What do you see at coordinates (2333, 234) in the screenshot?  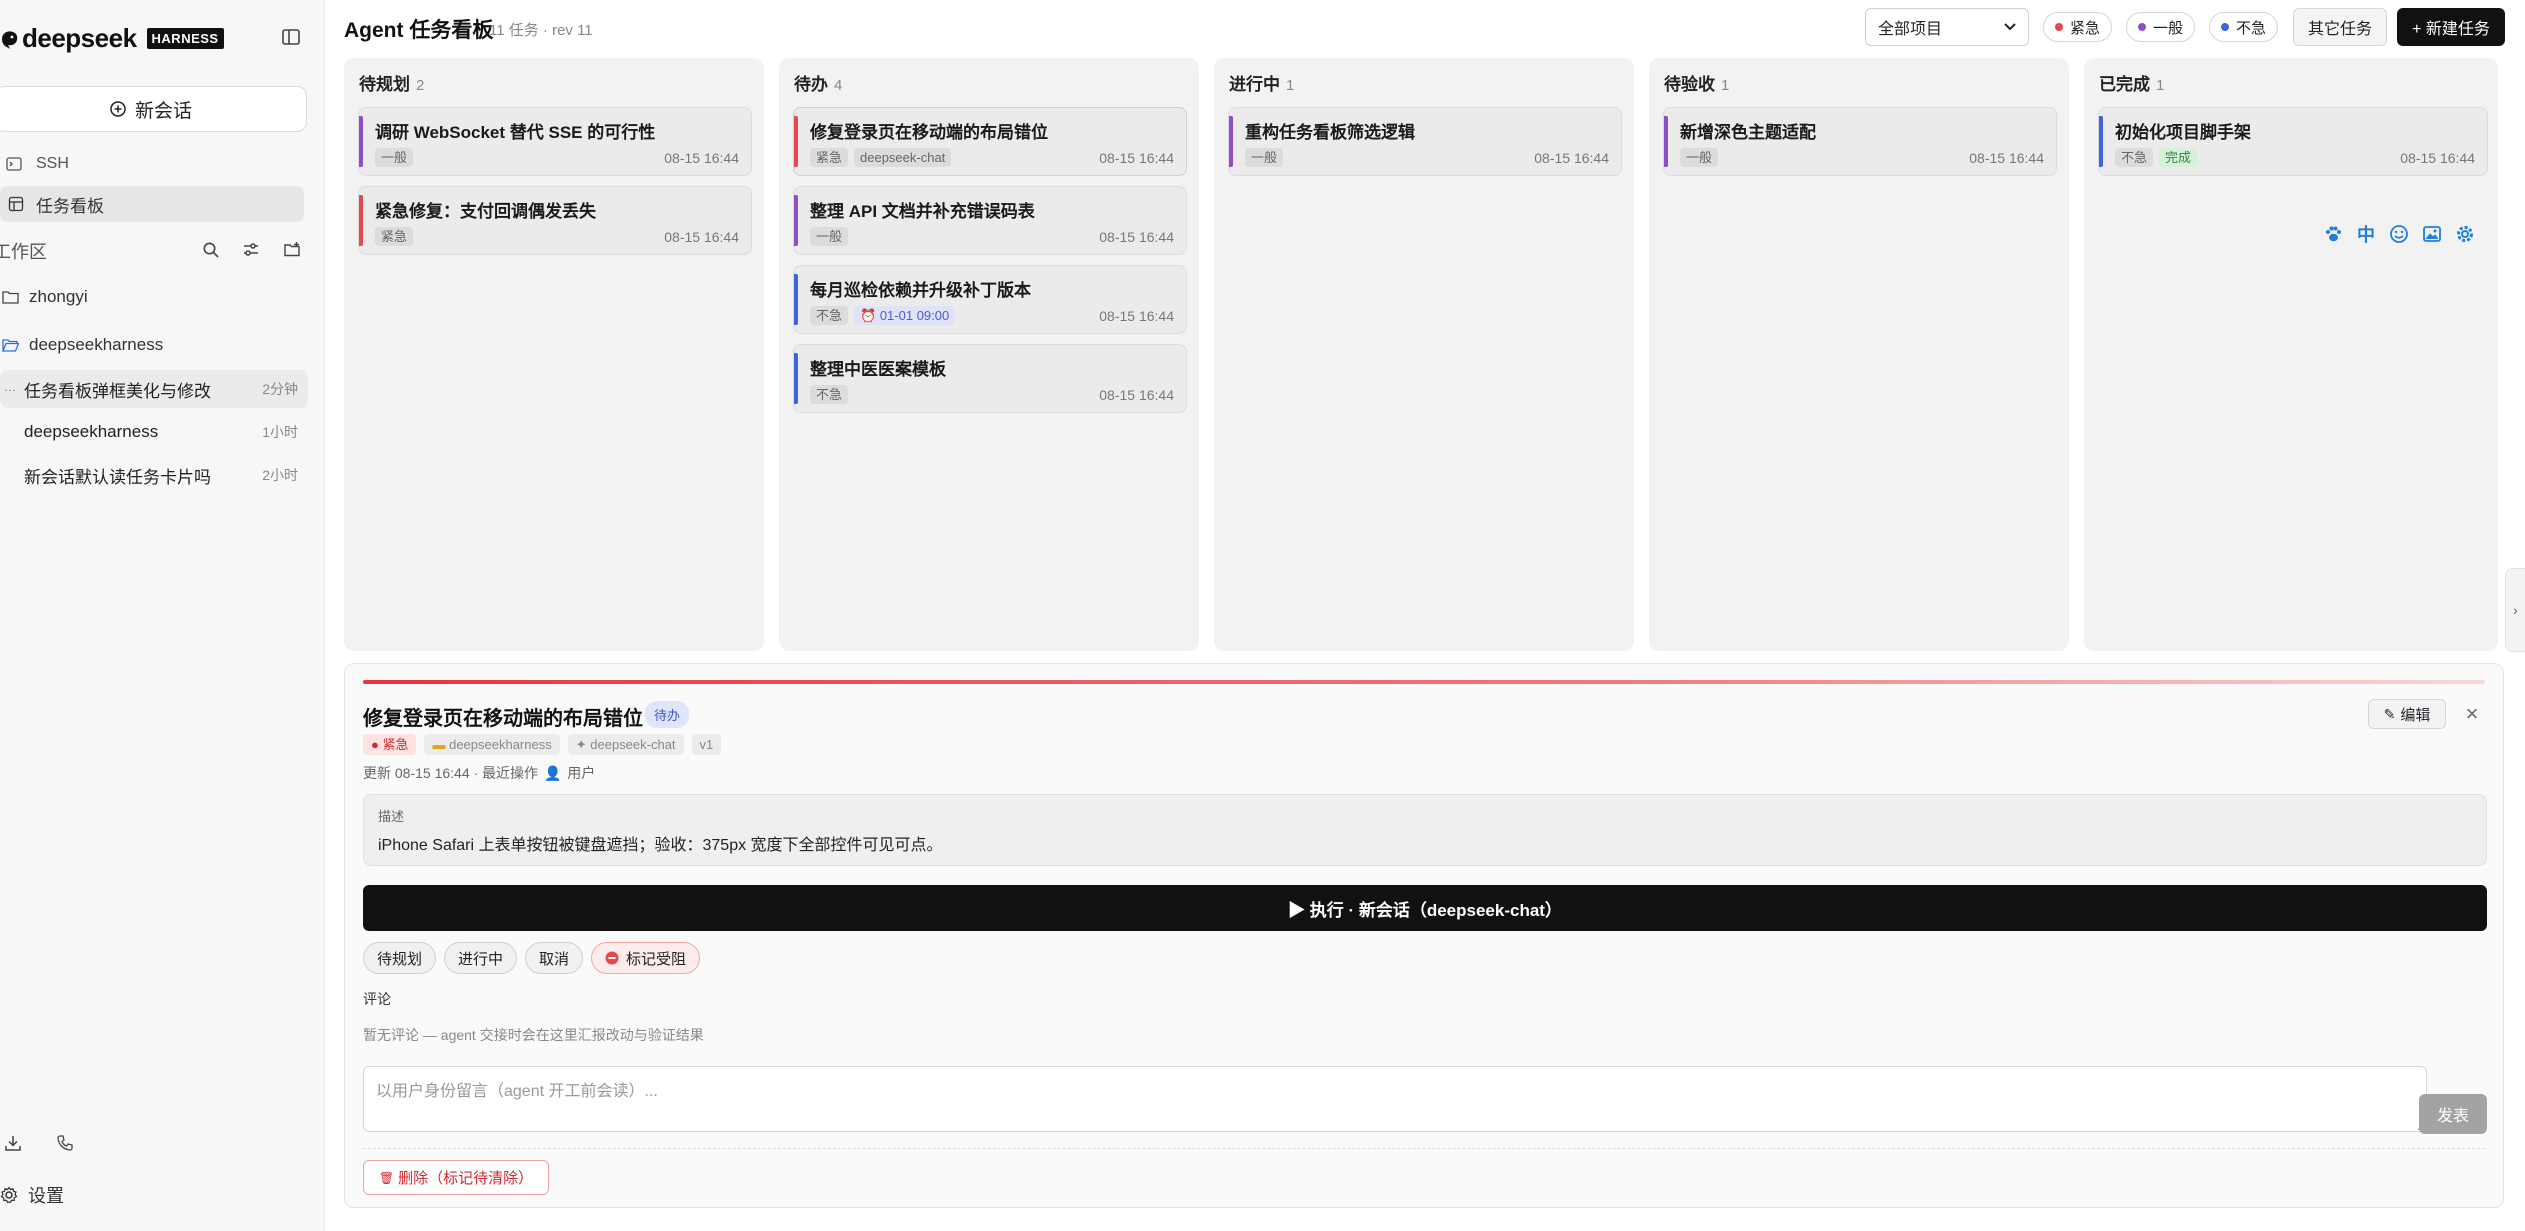 I see `paw-icon` at bounding box center [2333, 234].